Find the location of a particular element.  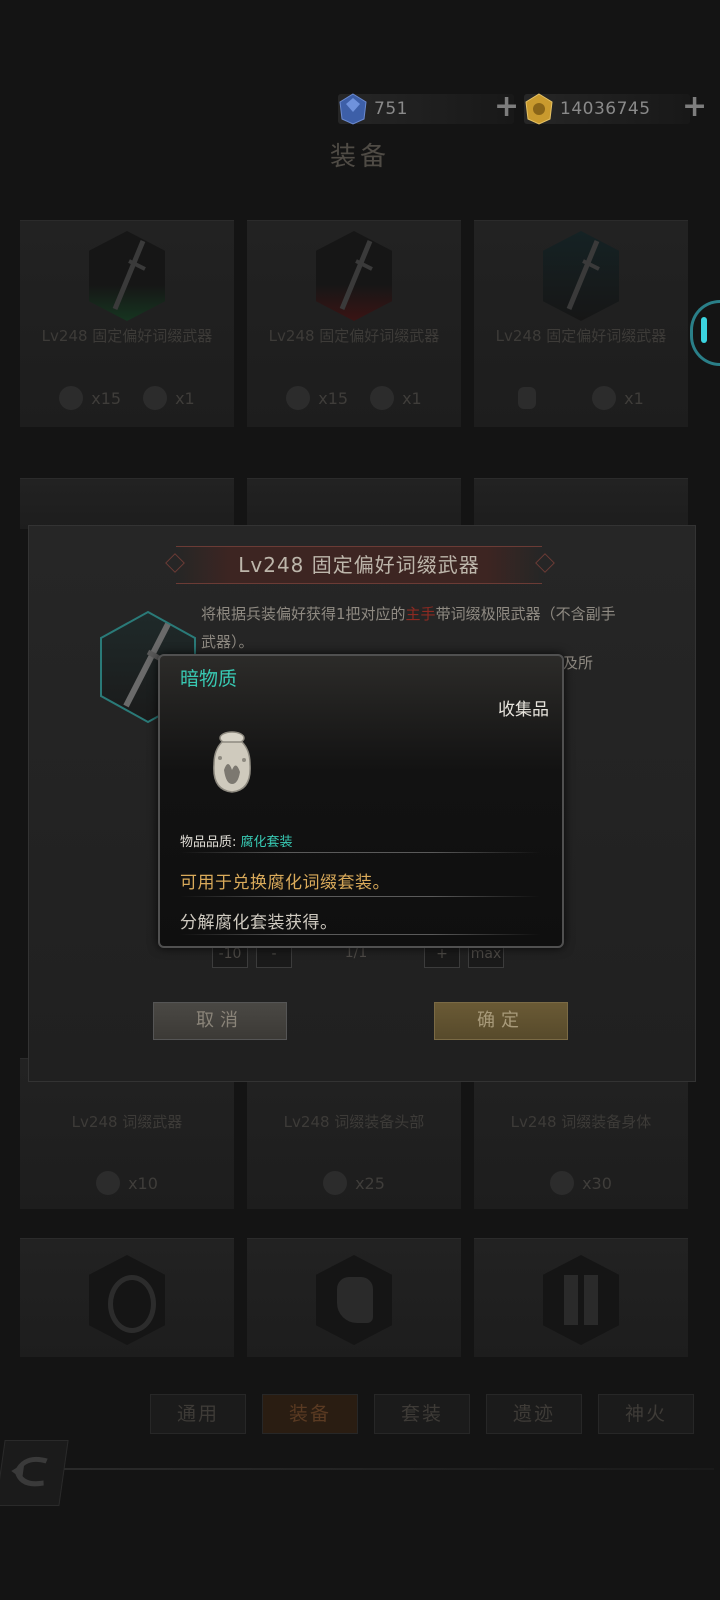

item-quality: 物品品质: 腐化套装 is located at coordinates (236, 840).